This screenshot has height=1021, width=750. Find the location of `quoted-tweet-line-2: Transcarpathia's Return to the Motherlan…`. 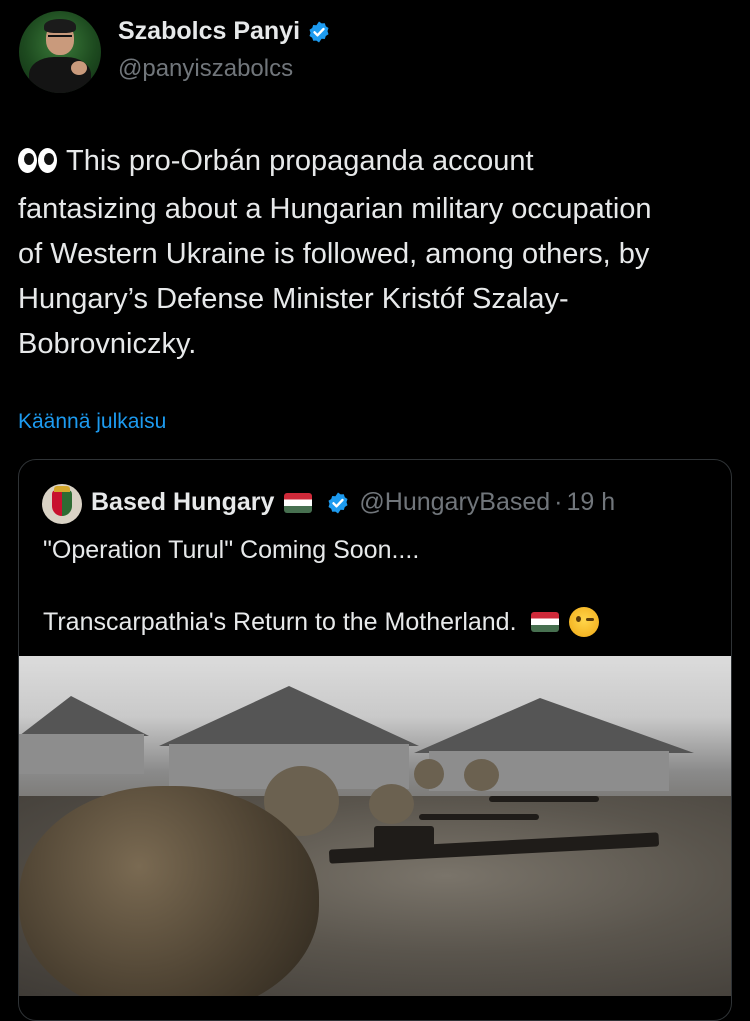

quoted-tweet-line-2: Transcarpathia's Return to the Motherlan… is located at coordinates (280, 621).